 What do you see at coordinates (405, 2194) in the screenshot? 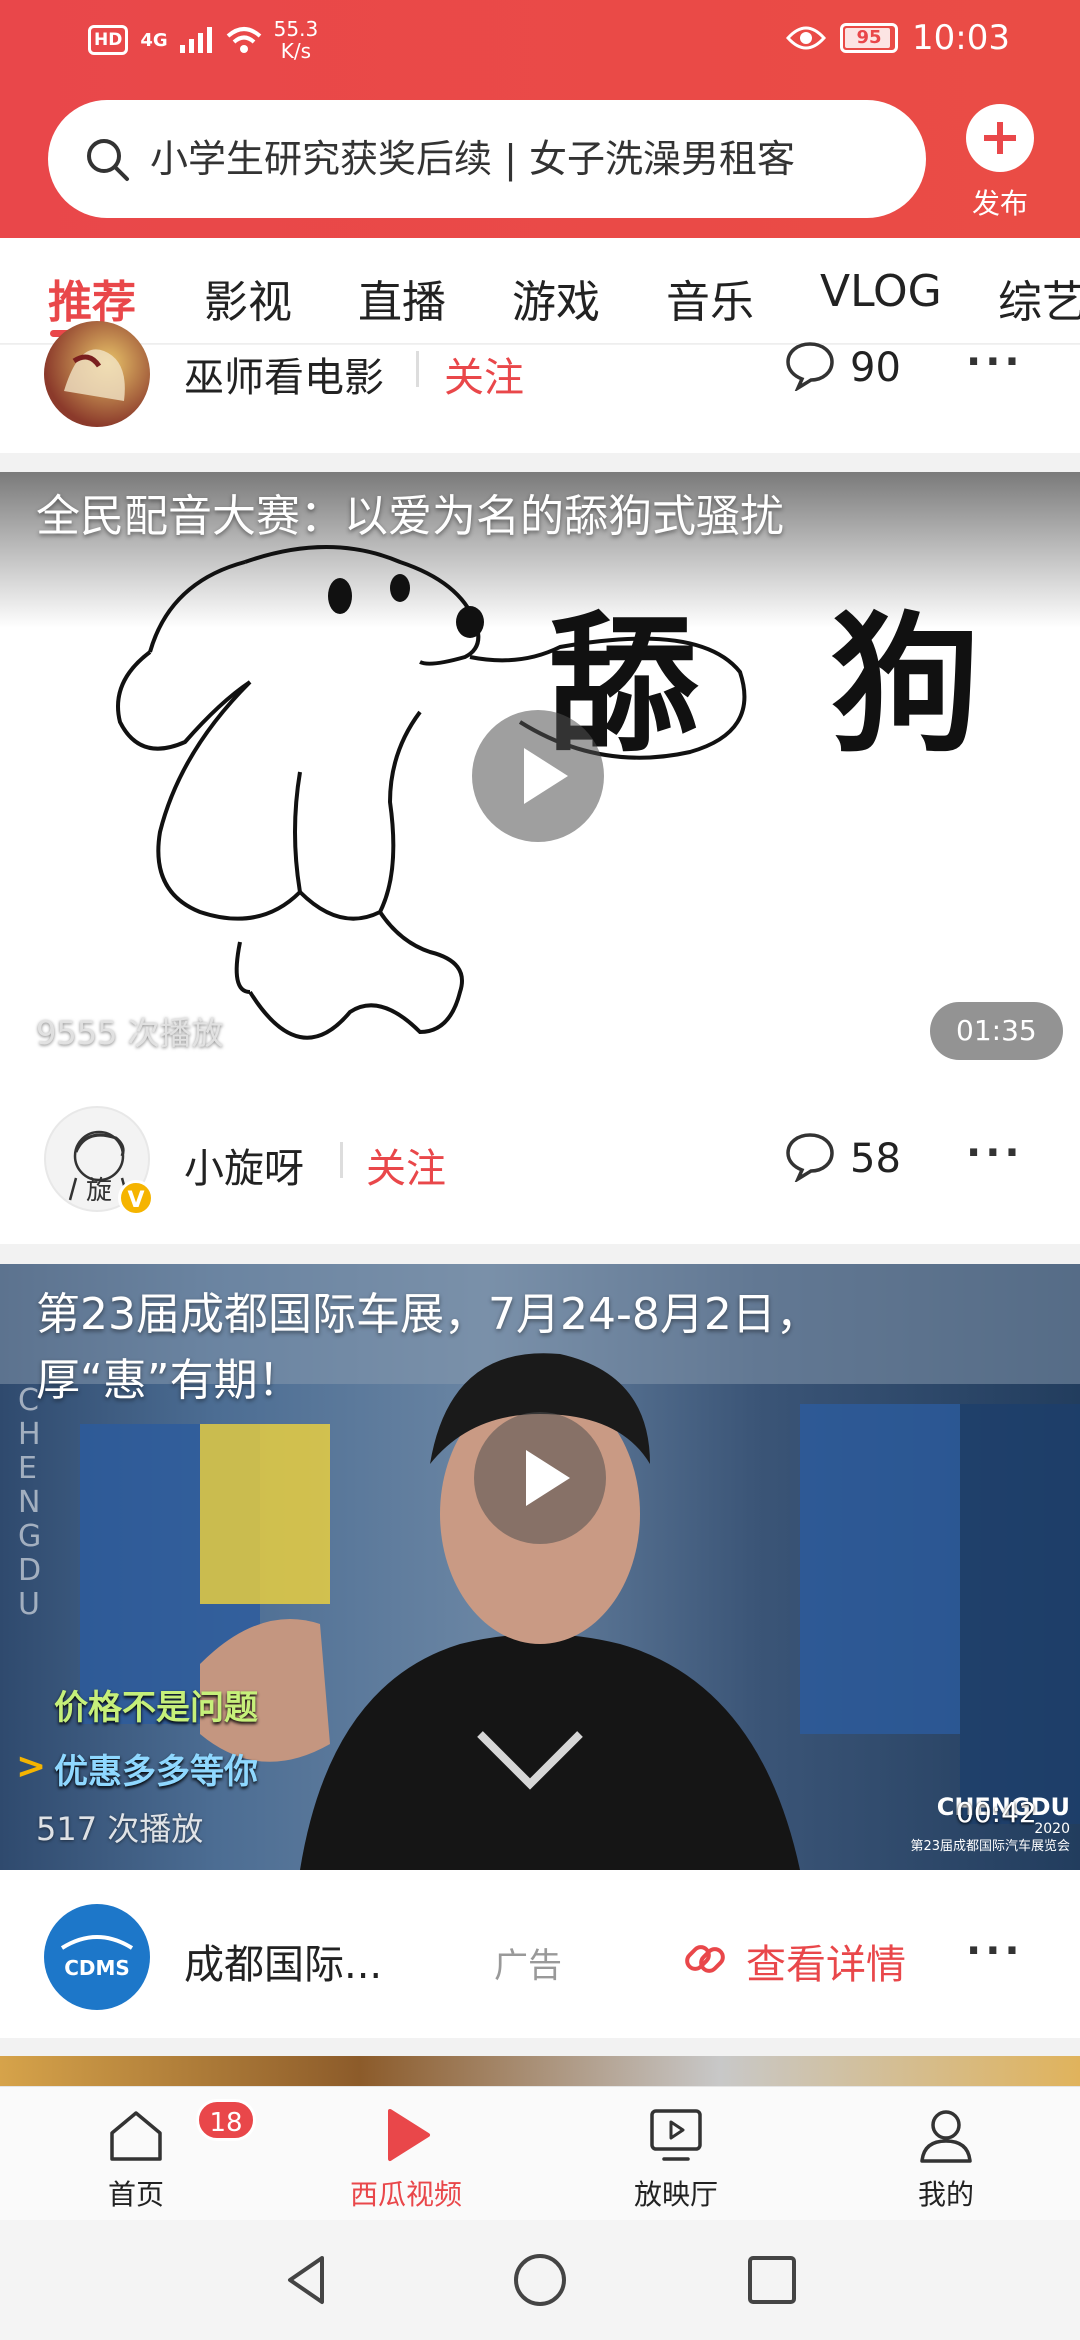
I see `nav-label: 西瓜视频` at bounding box center [405, 2194].